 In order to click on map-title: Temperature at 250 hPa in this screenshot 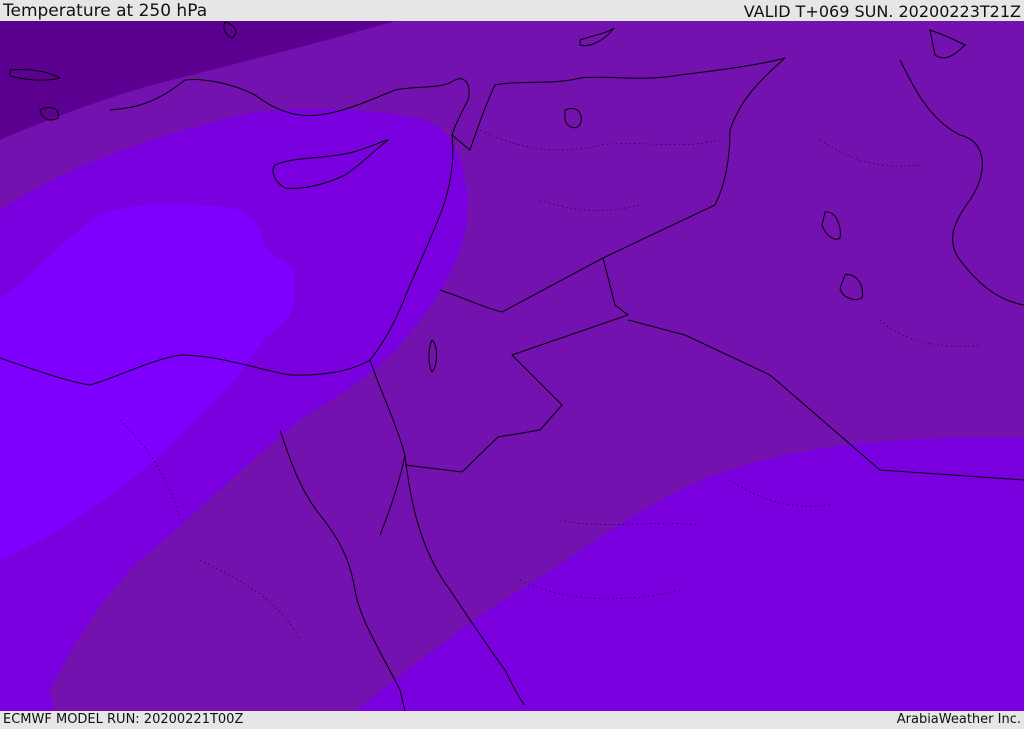, I will do `click(105, 11)`.